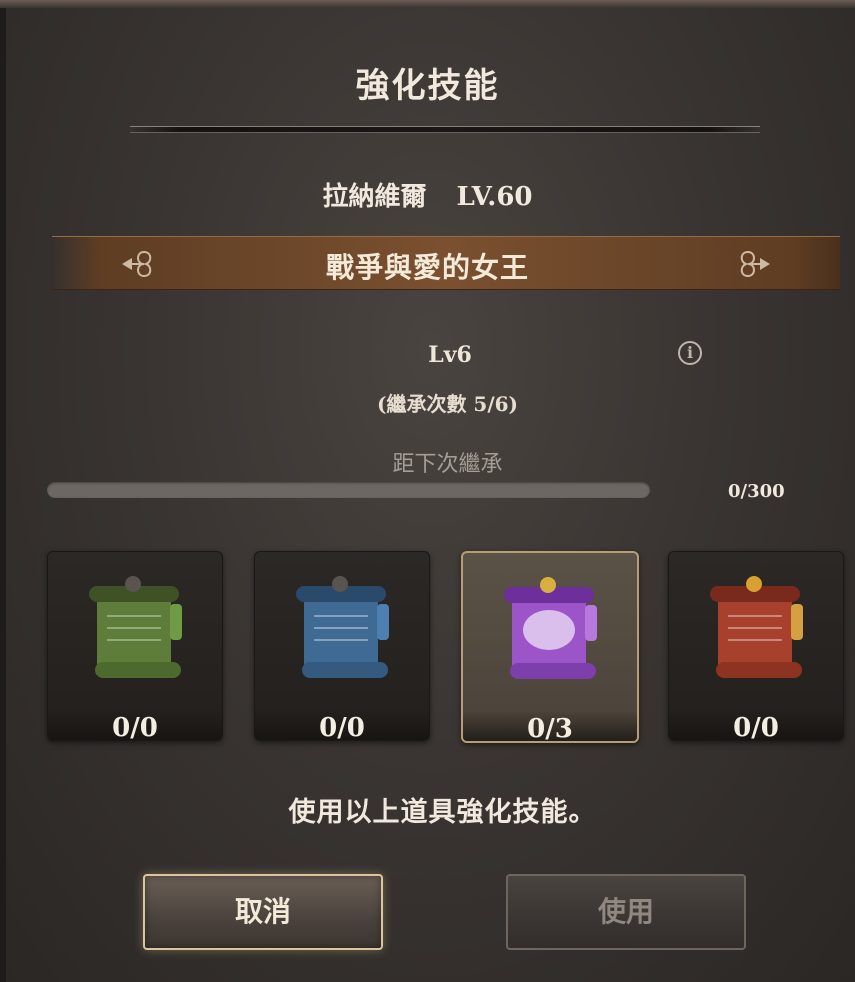  Describe the element at coordinates (754, 264) in the screenshot. I see `arrow-right-icon` at that location.